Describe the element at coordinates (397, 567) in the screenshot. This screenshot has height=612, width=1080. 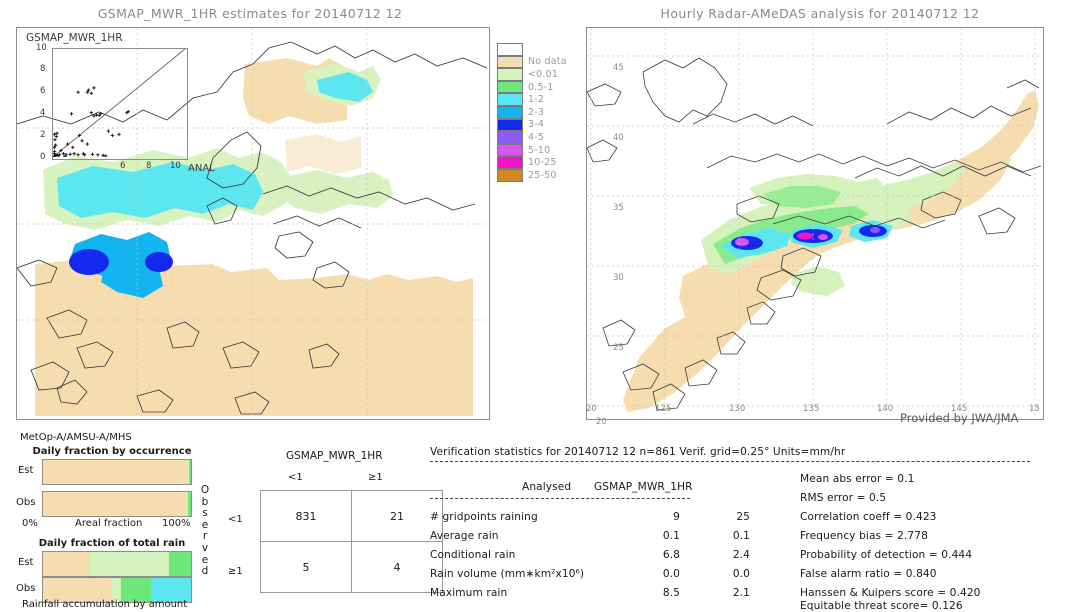
I see `cell-hit-ge1-ge1: 4` at that location.